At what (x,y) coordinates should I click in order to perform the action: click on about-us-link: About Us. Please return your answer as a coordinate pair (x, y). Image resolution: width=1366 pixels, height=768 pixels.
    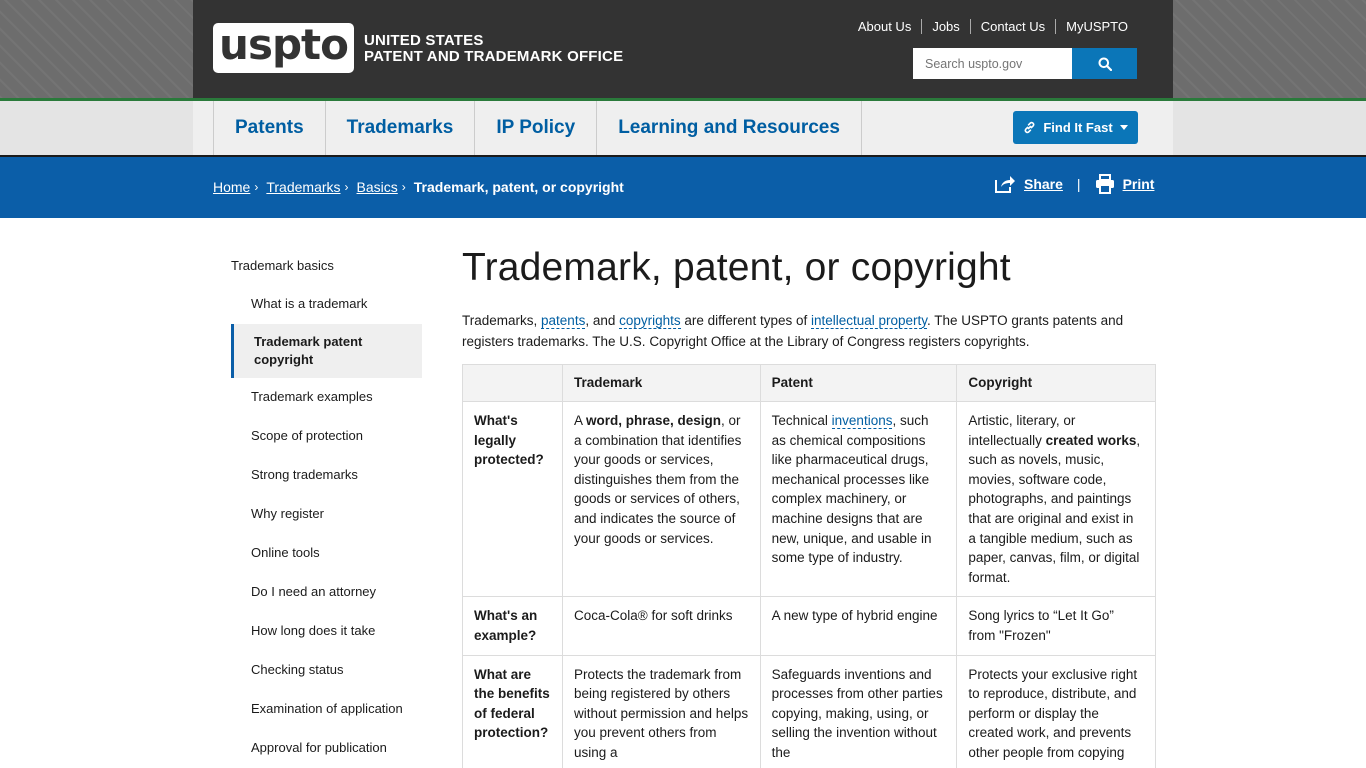
    Looking at the image, I should click on (885, 26).